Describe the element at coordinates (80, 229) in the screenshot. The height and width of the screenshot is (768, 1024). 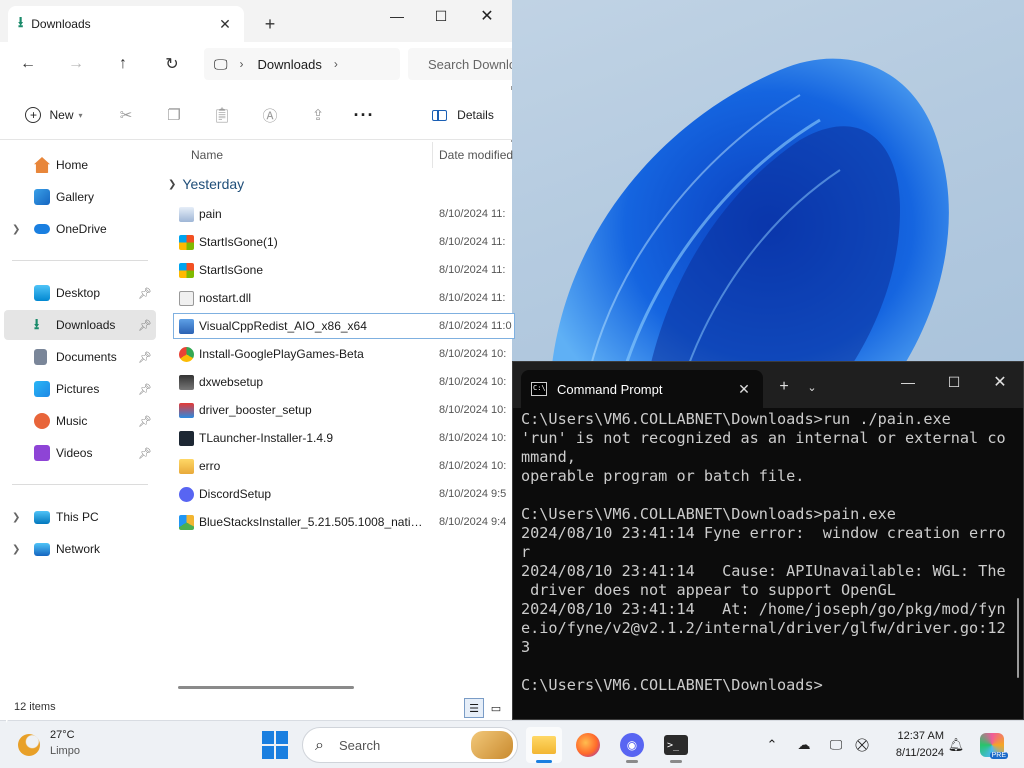
I see `nav-item-onedrive: ❯ OneDrive` at that location.